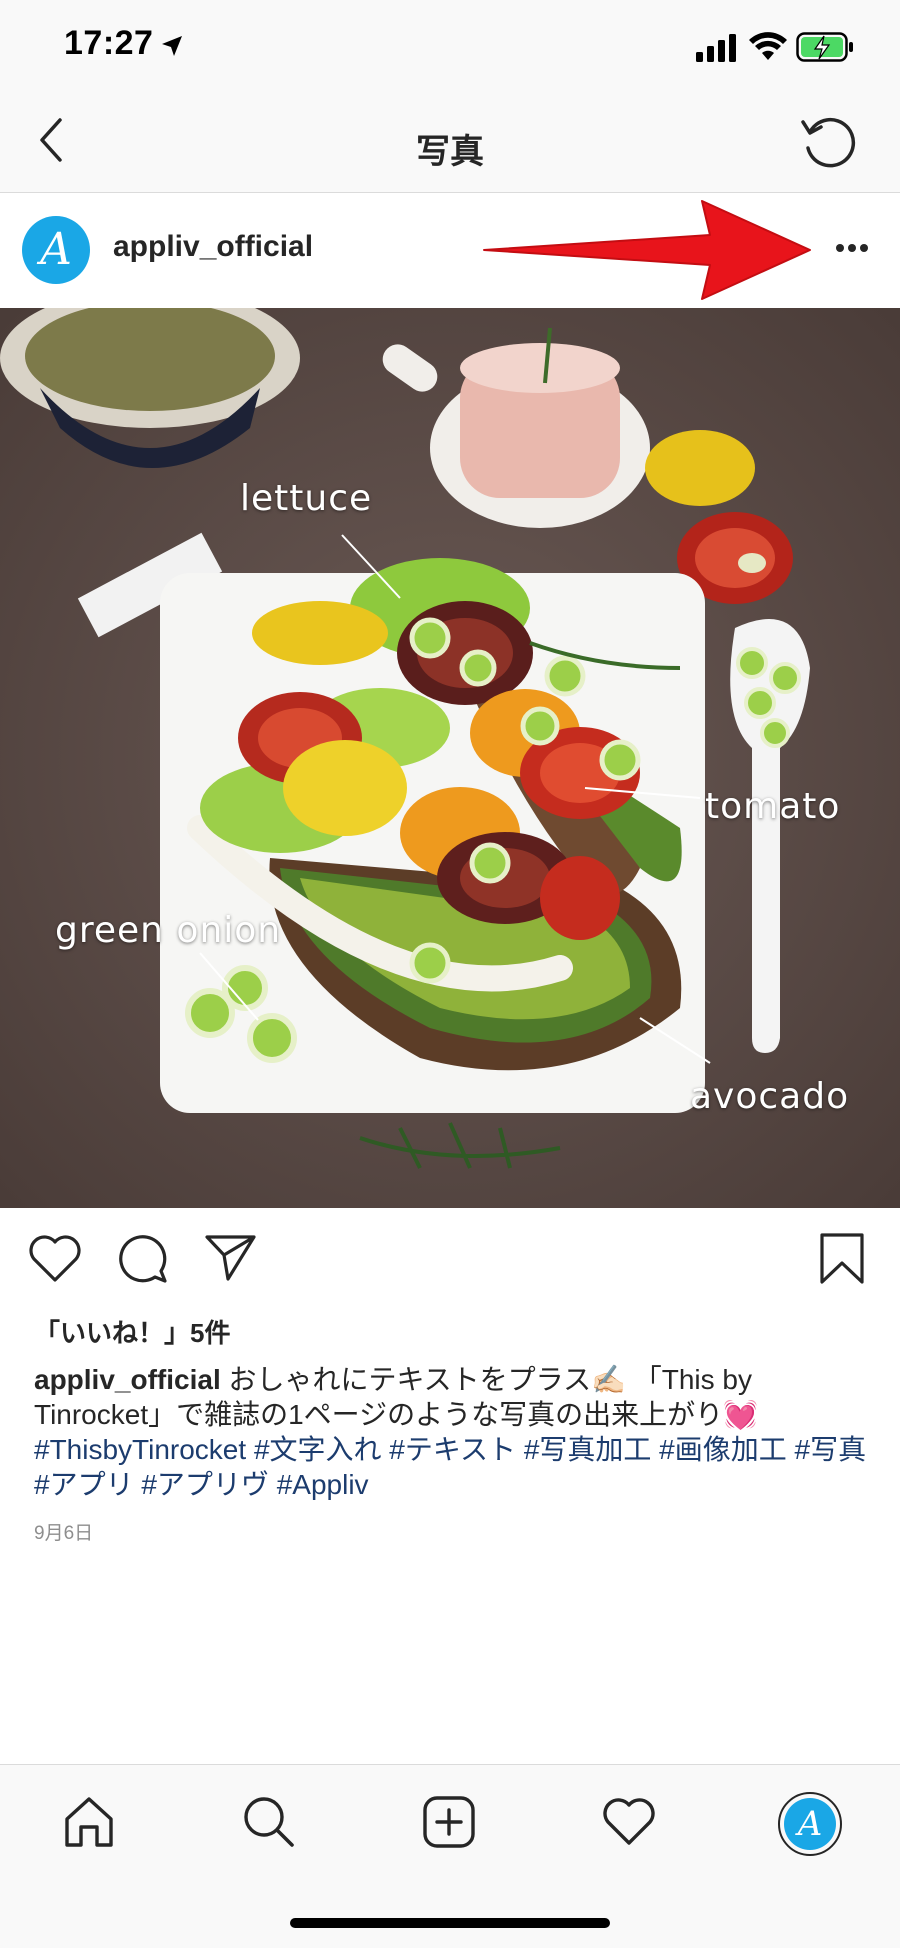 This screenshot has height=1948, width=900. What do you see at coordinates (132, 1331) in the screenshot?
I see `like-count: 「いいね！」5件` at bounding box center [132, 1331].